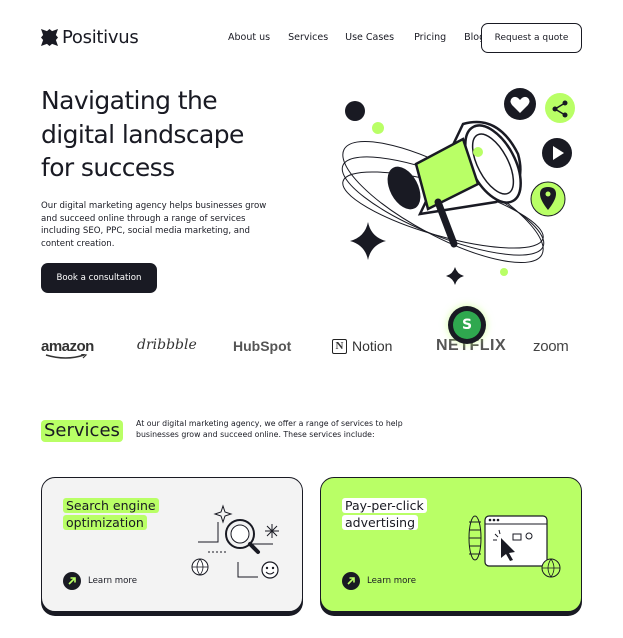  Describe the element at coordinates (557, 153) in the screenshot. I see `play-icon` at that location.